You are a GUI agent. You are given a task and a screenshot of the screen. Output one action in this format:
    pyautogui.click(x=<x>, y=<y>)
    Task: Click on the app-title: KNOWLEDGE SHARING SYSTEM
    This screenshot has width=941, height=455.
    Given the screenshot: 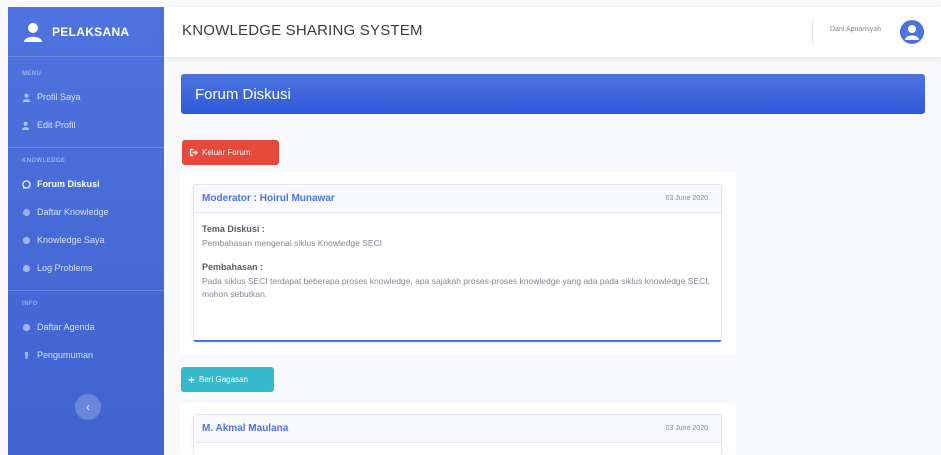 What is the action you would take?
    pyautogui.click(x=302, y=30)
    